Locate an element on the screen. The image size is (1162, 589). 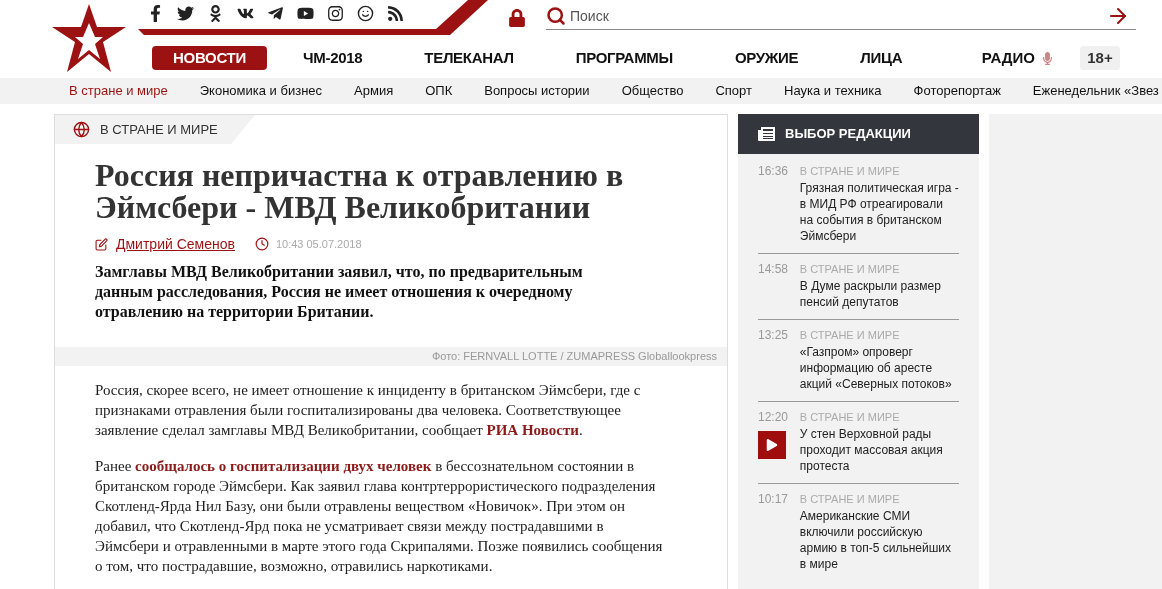
news-title: В Думе раскрыли размер пенсий депутатов is located at coordinates (879, 294).